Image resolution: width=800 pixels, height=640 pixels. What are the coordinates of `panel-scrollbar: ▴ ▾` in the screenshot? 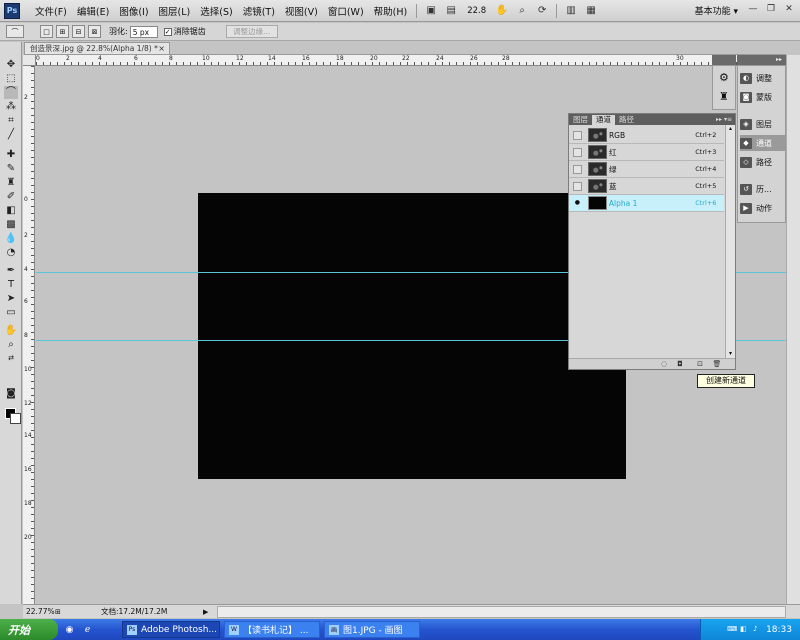 It's located at (730, 242).